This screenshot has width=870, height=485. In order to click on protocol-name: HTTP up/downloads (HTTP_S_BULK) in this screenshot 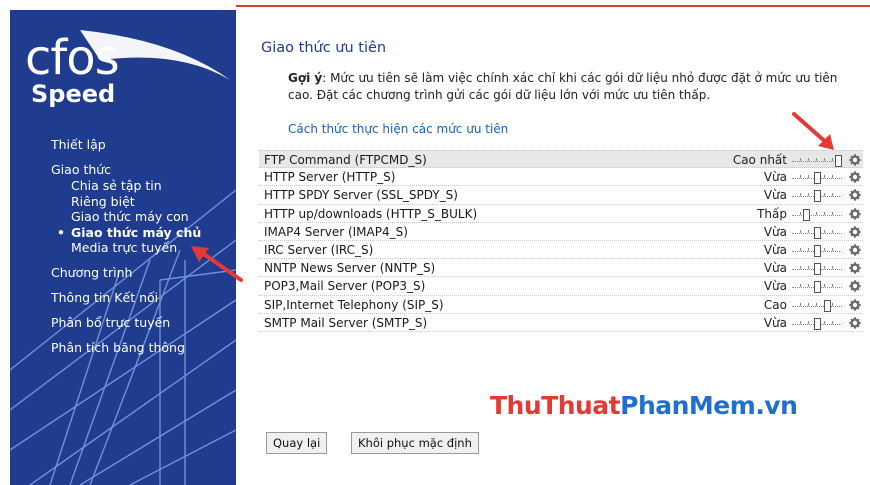, I will do `click(371, 213)`.